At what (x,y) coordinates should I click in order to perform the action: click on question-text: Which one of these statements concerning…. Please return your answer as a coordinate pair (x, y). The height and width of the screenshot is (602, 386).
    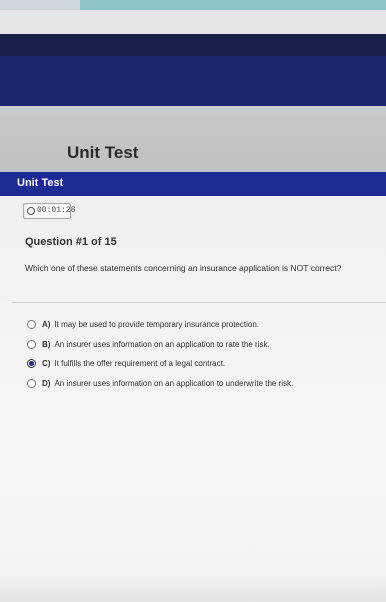
    Looking at the image, I should click on (183, 268).